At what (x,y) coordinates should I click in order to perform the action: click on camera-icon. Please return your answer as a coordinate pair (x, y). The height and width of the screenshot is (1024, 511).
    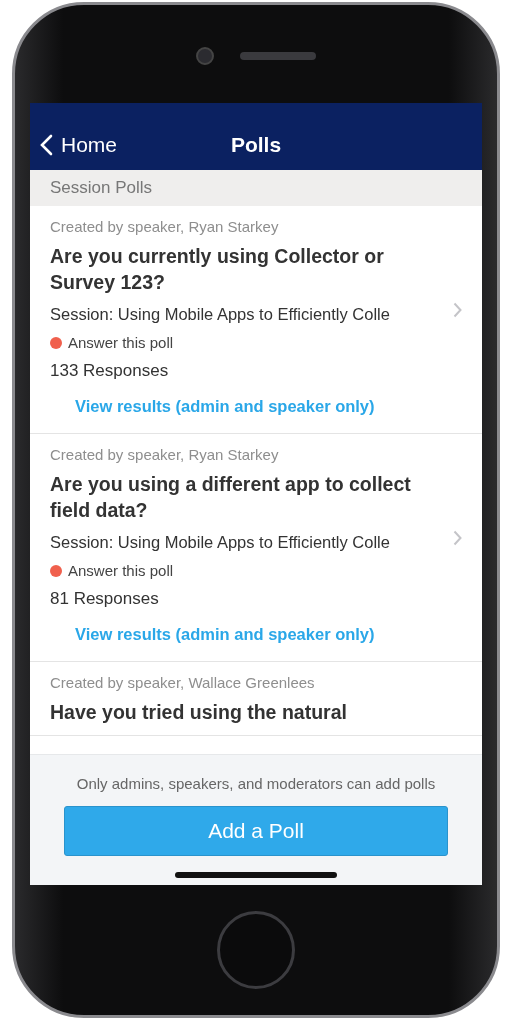
    Looking at the image, I should click on (205, 56).